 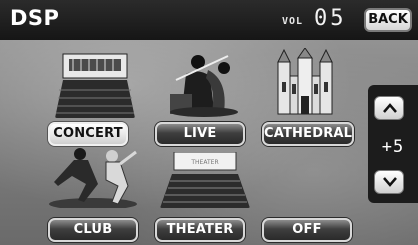 I want to click on volume-value: 05, so click(x=330, y=18).